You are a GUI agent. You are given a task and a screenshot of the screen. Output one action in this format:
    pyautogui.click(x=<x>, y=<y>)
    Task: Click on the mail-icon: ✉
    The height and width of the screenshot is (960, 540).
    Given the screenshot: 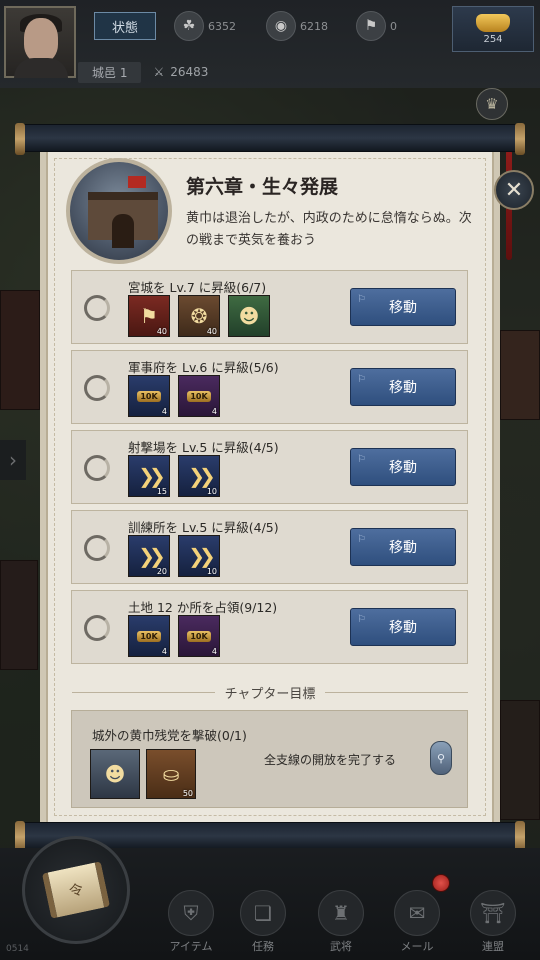 What is the action you would take?
    pyautogui.click(x=417, y=913)
    